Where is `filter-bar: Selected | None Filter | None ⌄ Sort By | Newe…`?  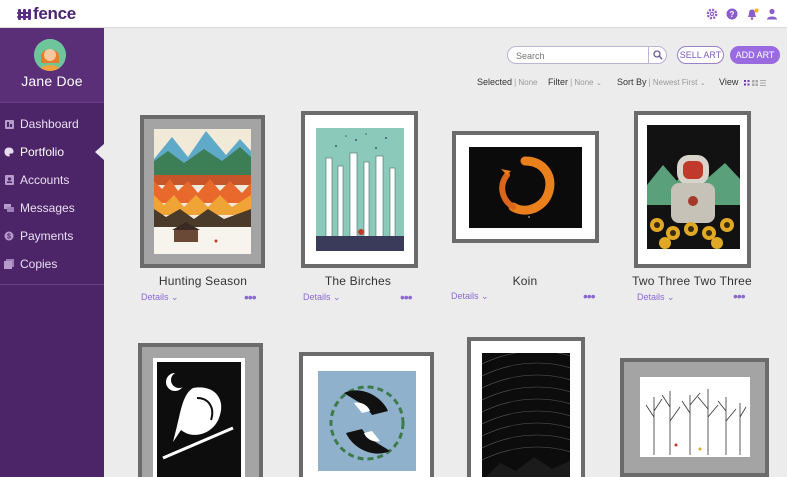 filter-bar: Selected | None Filter | None ⌄ Sort By | Newe… is located at coordinates (393, 83).